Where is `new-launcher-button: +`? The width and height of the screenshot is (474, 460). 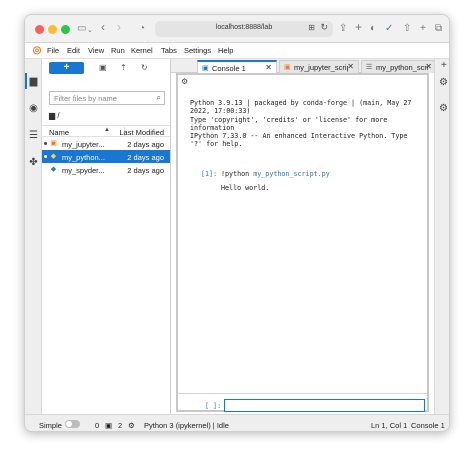
new-launcher-button: + is located at coordinates (66, 68).